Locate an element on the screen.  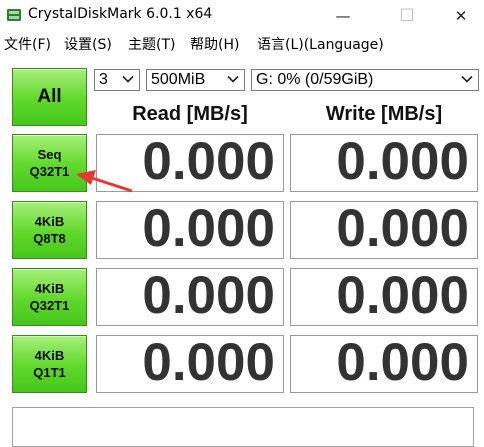
test-button-4kib-q8t8: 4KiB Q8T8 is located at coordinates (49, 230).